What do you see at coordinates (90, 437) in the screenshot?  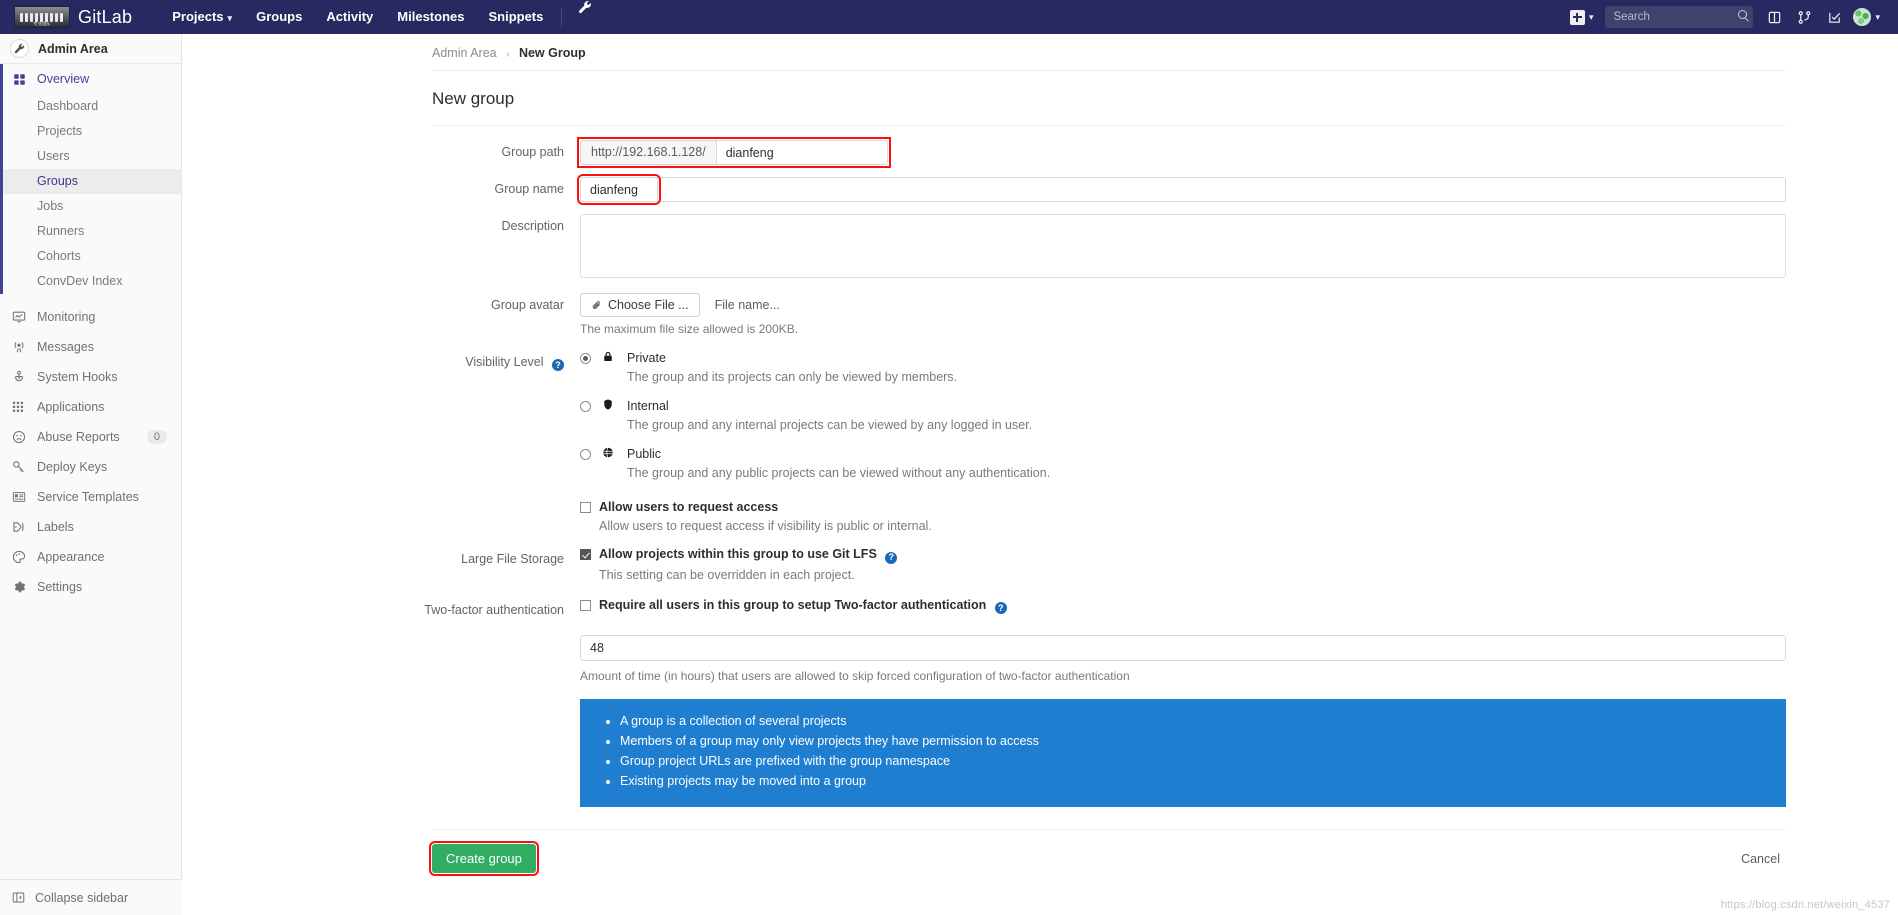 I see `sidebar-item-abuse-reports: Abuse Reports 0` at bounding box center [90, 437].